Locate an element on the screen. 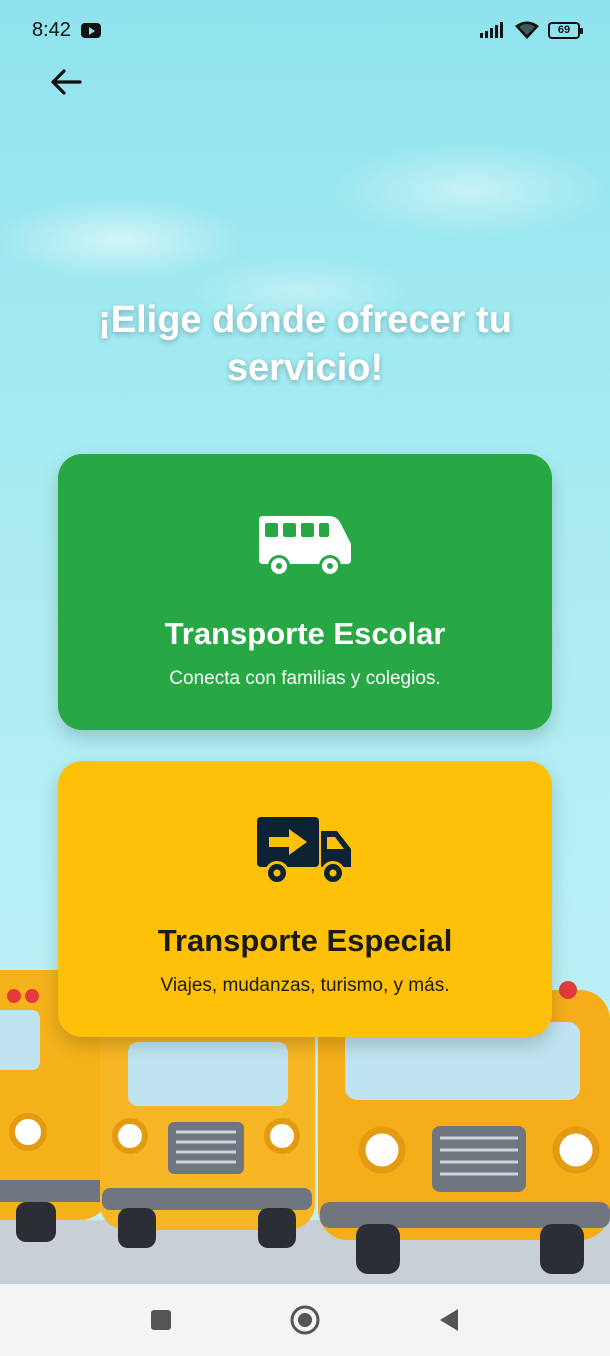 The width and height of the screenshot is (610, 1356). arrow-left-icon is located at coordinates (66, 82).